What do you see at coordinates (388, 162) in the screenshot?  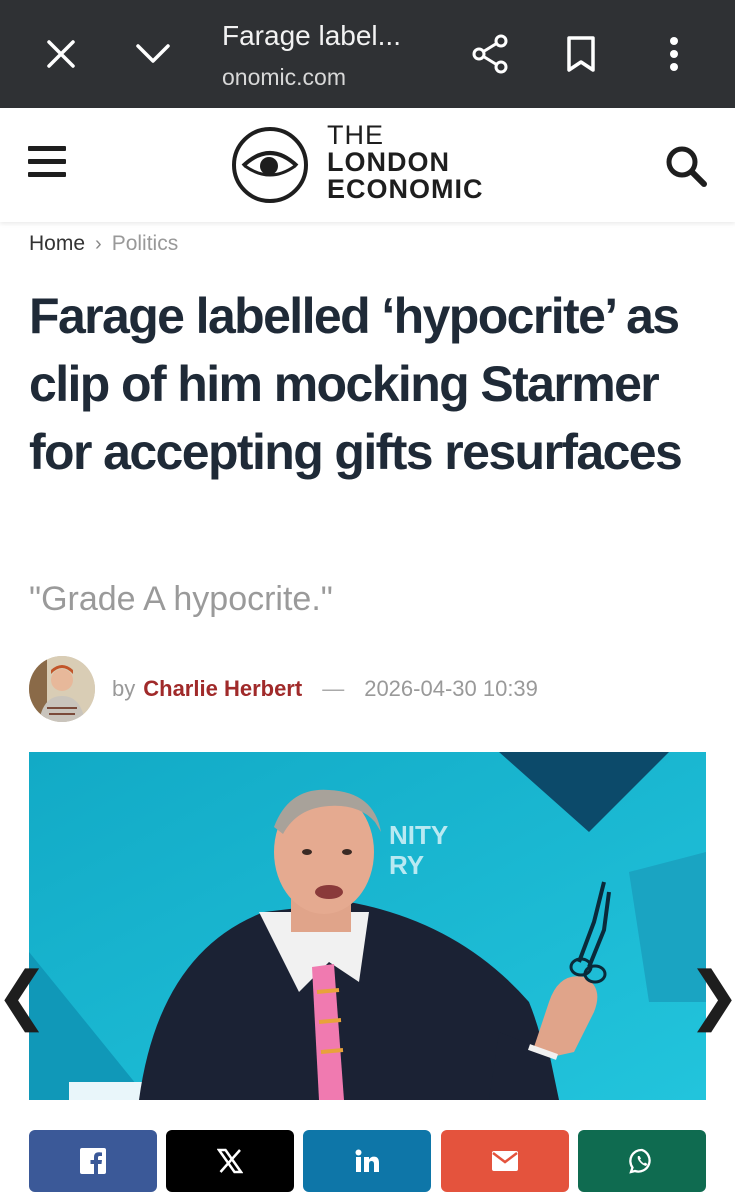 I see `logo-line-2: LONDON` at bounding box center [388, 162].